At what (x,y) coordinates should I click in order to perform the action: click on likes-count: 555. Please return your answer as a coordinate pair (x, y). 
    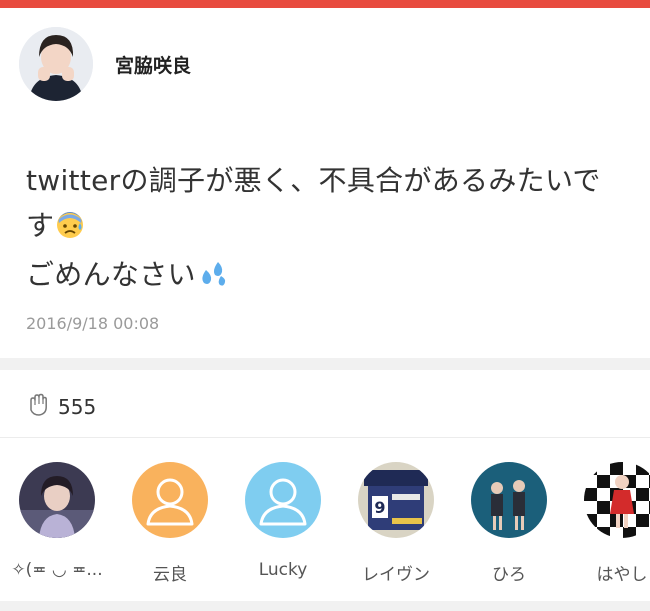
    Looking at the image, I should click on (77, 407).